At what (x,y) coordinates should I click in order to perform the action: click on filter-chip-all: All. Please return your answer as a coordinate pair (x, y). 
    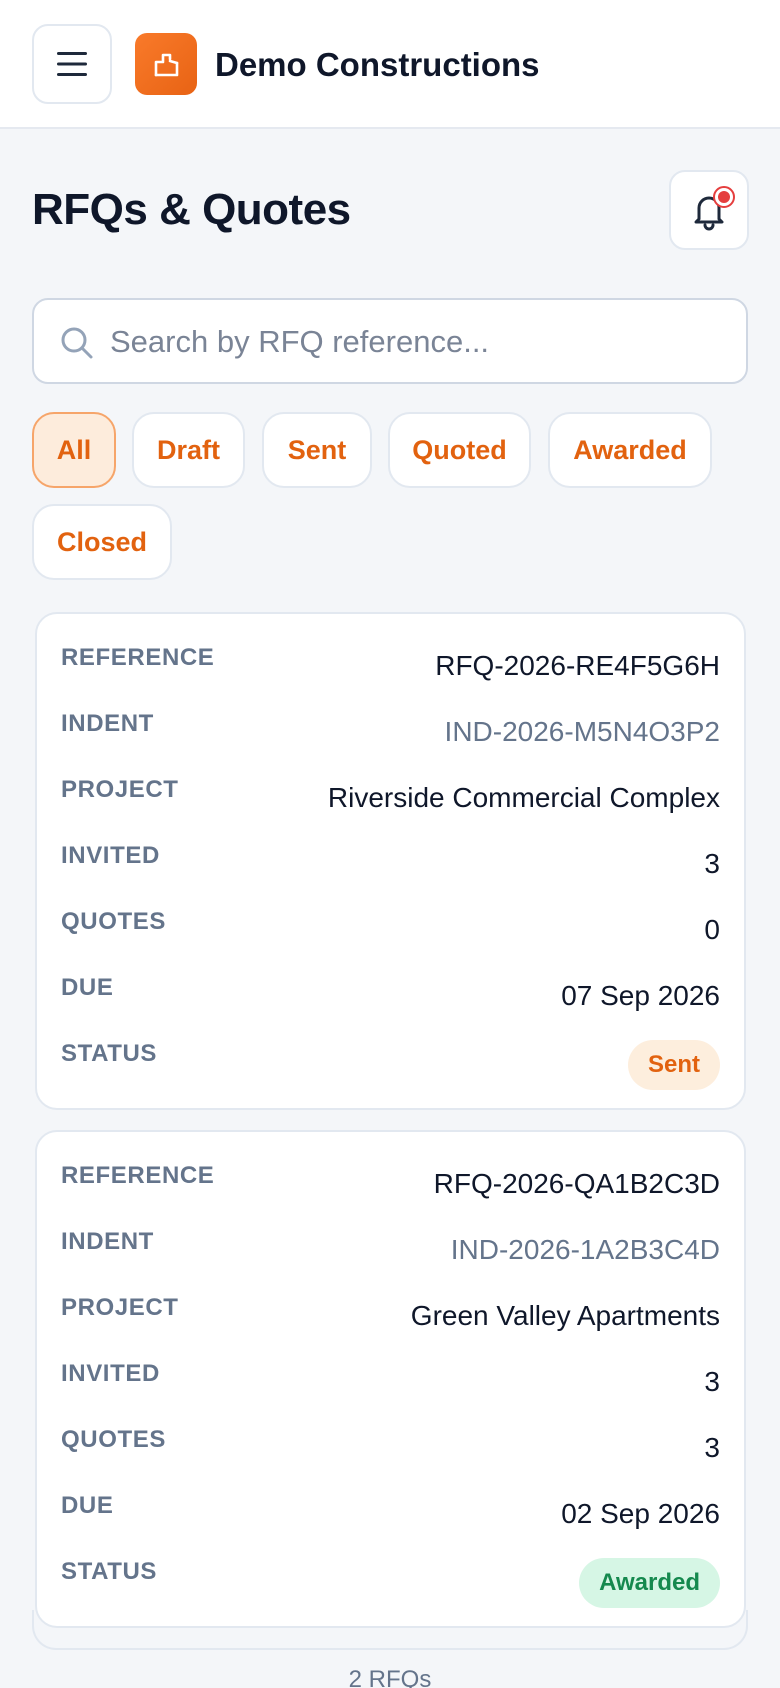
    Looking at the image, I should click on (74, 450).